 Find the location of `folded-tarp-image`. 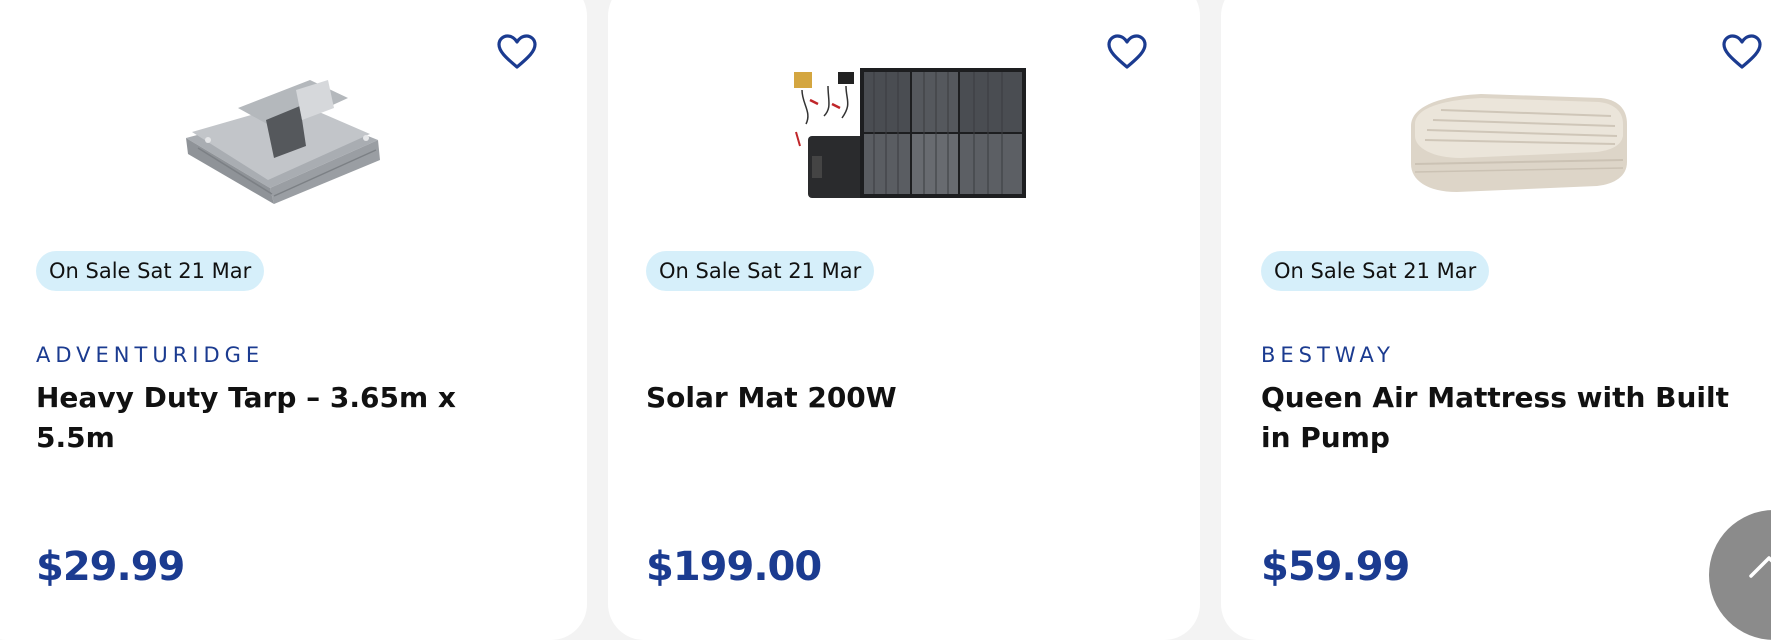

folded-tarp-image is located at coordinates (283, 138).